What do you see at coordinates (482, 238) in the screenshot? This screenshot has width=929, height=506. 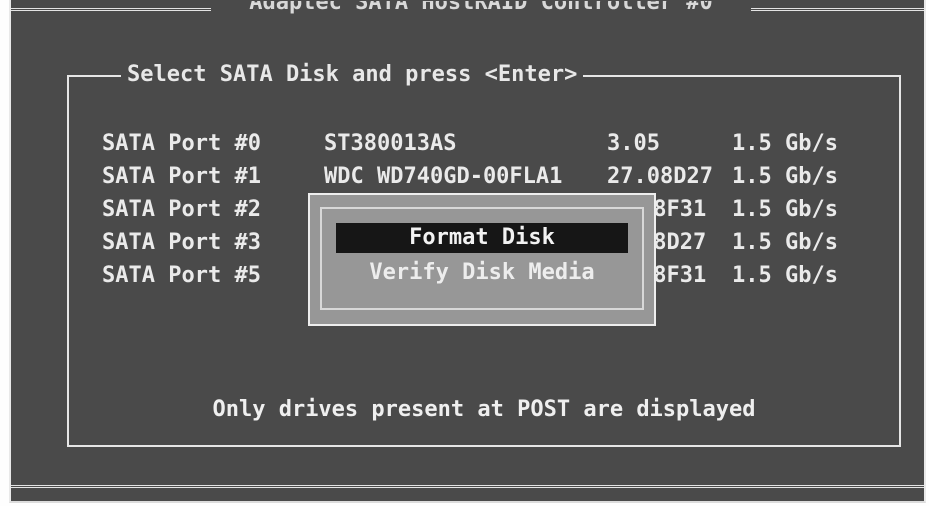 I see `menu-item-format-disk: Format Disk` at bounding box center [482, 238].